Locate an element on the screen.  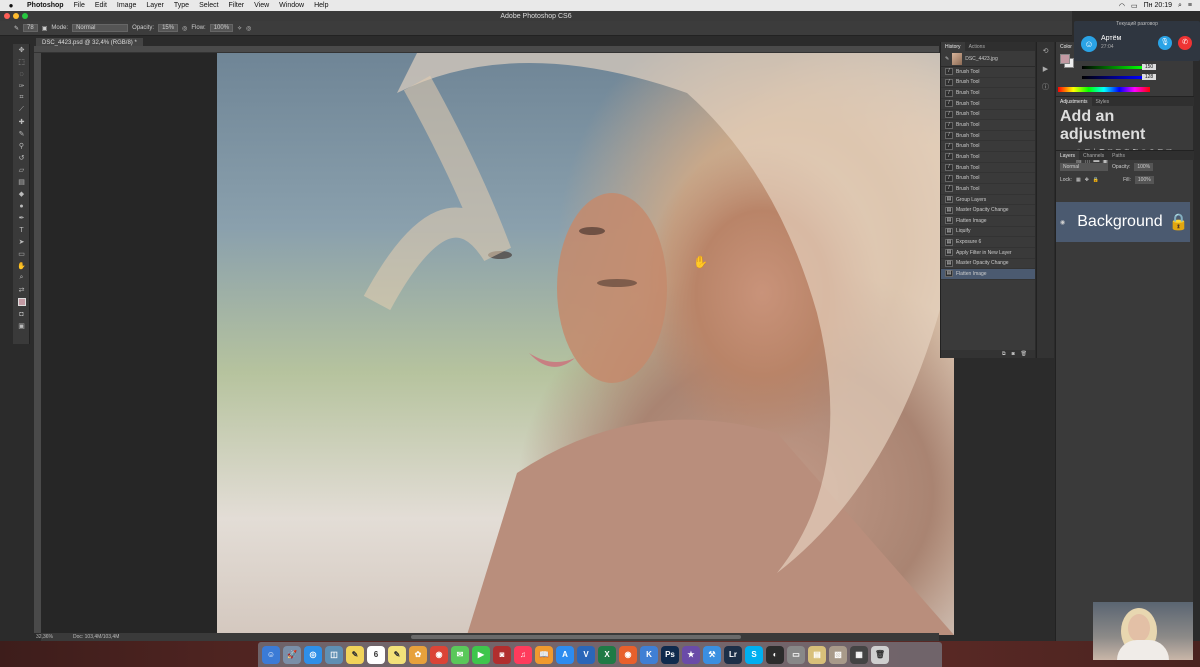
zoom-window-icon is located at coordinates (25, 16).